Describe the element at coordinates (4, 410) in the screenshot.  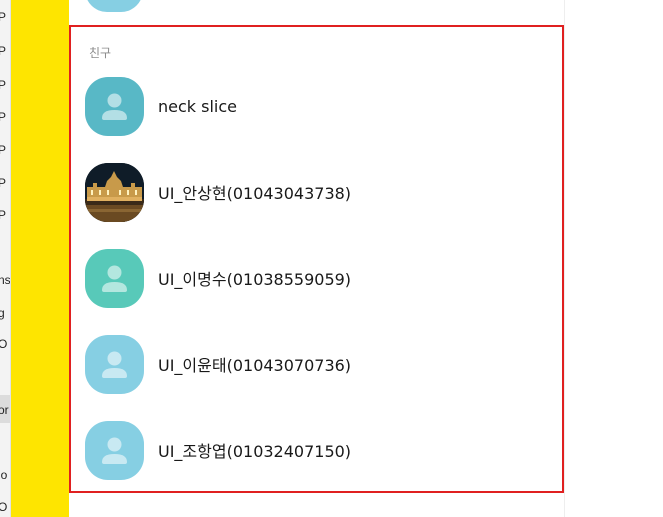
I see `background-text: or` at that location.